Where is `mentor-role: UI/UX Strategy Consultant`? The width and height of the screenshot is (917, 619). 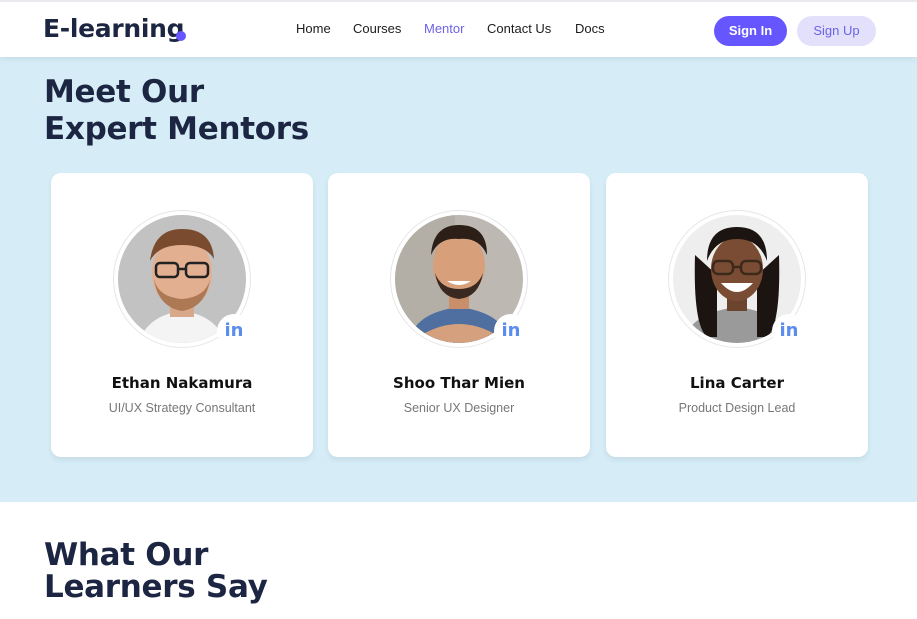
mentor-role: UI/UX Strategy Consultant is located at coordinates (182, 408).